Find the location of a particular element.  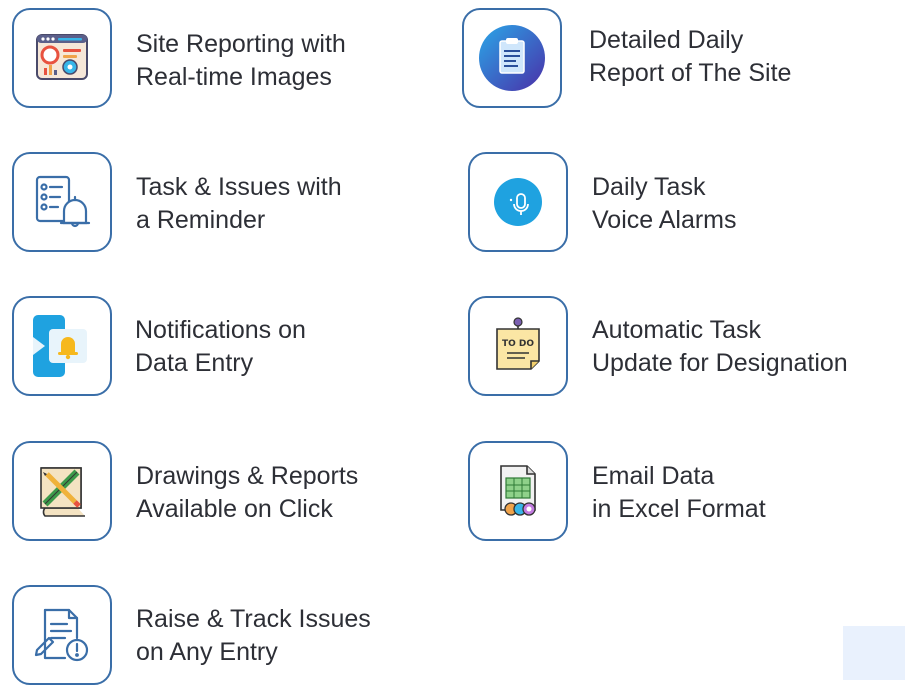

feature-label: Daily Task Voice Alarms is located at coordinates (664, 204).